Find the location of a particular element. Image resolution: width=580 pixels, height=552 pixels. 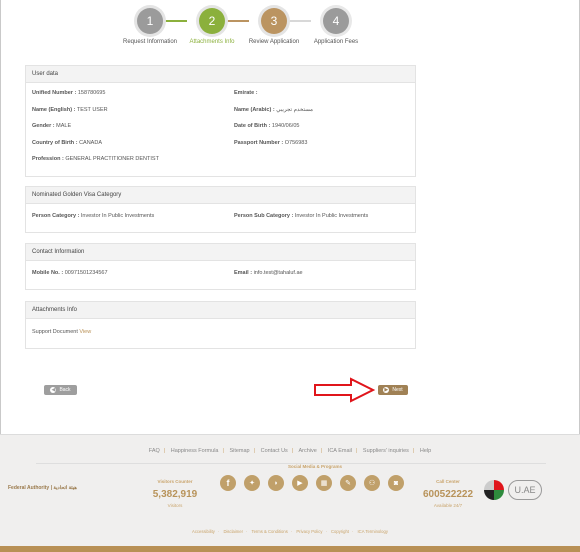

mobile-row: Mobile No. : 00971501234567 is located at coordinates (70, 273).